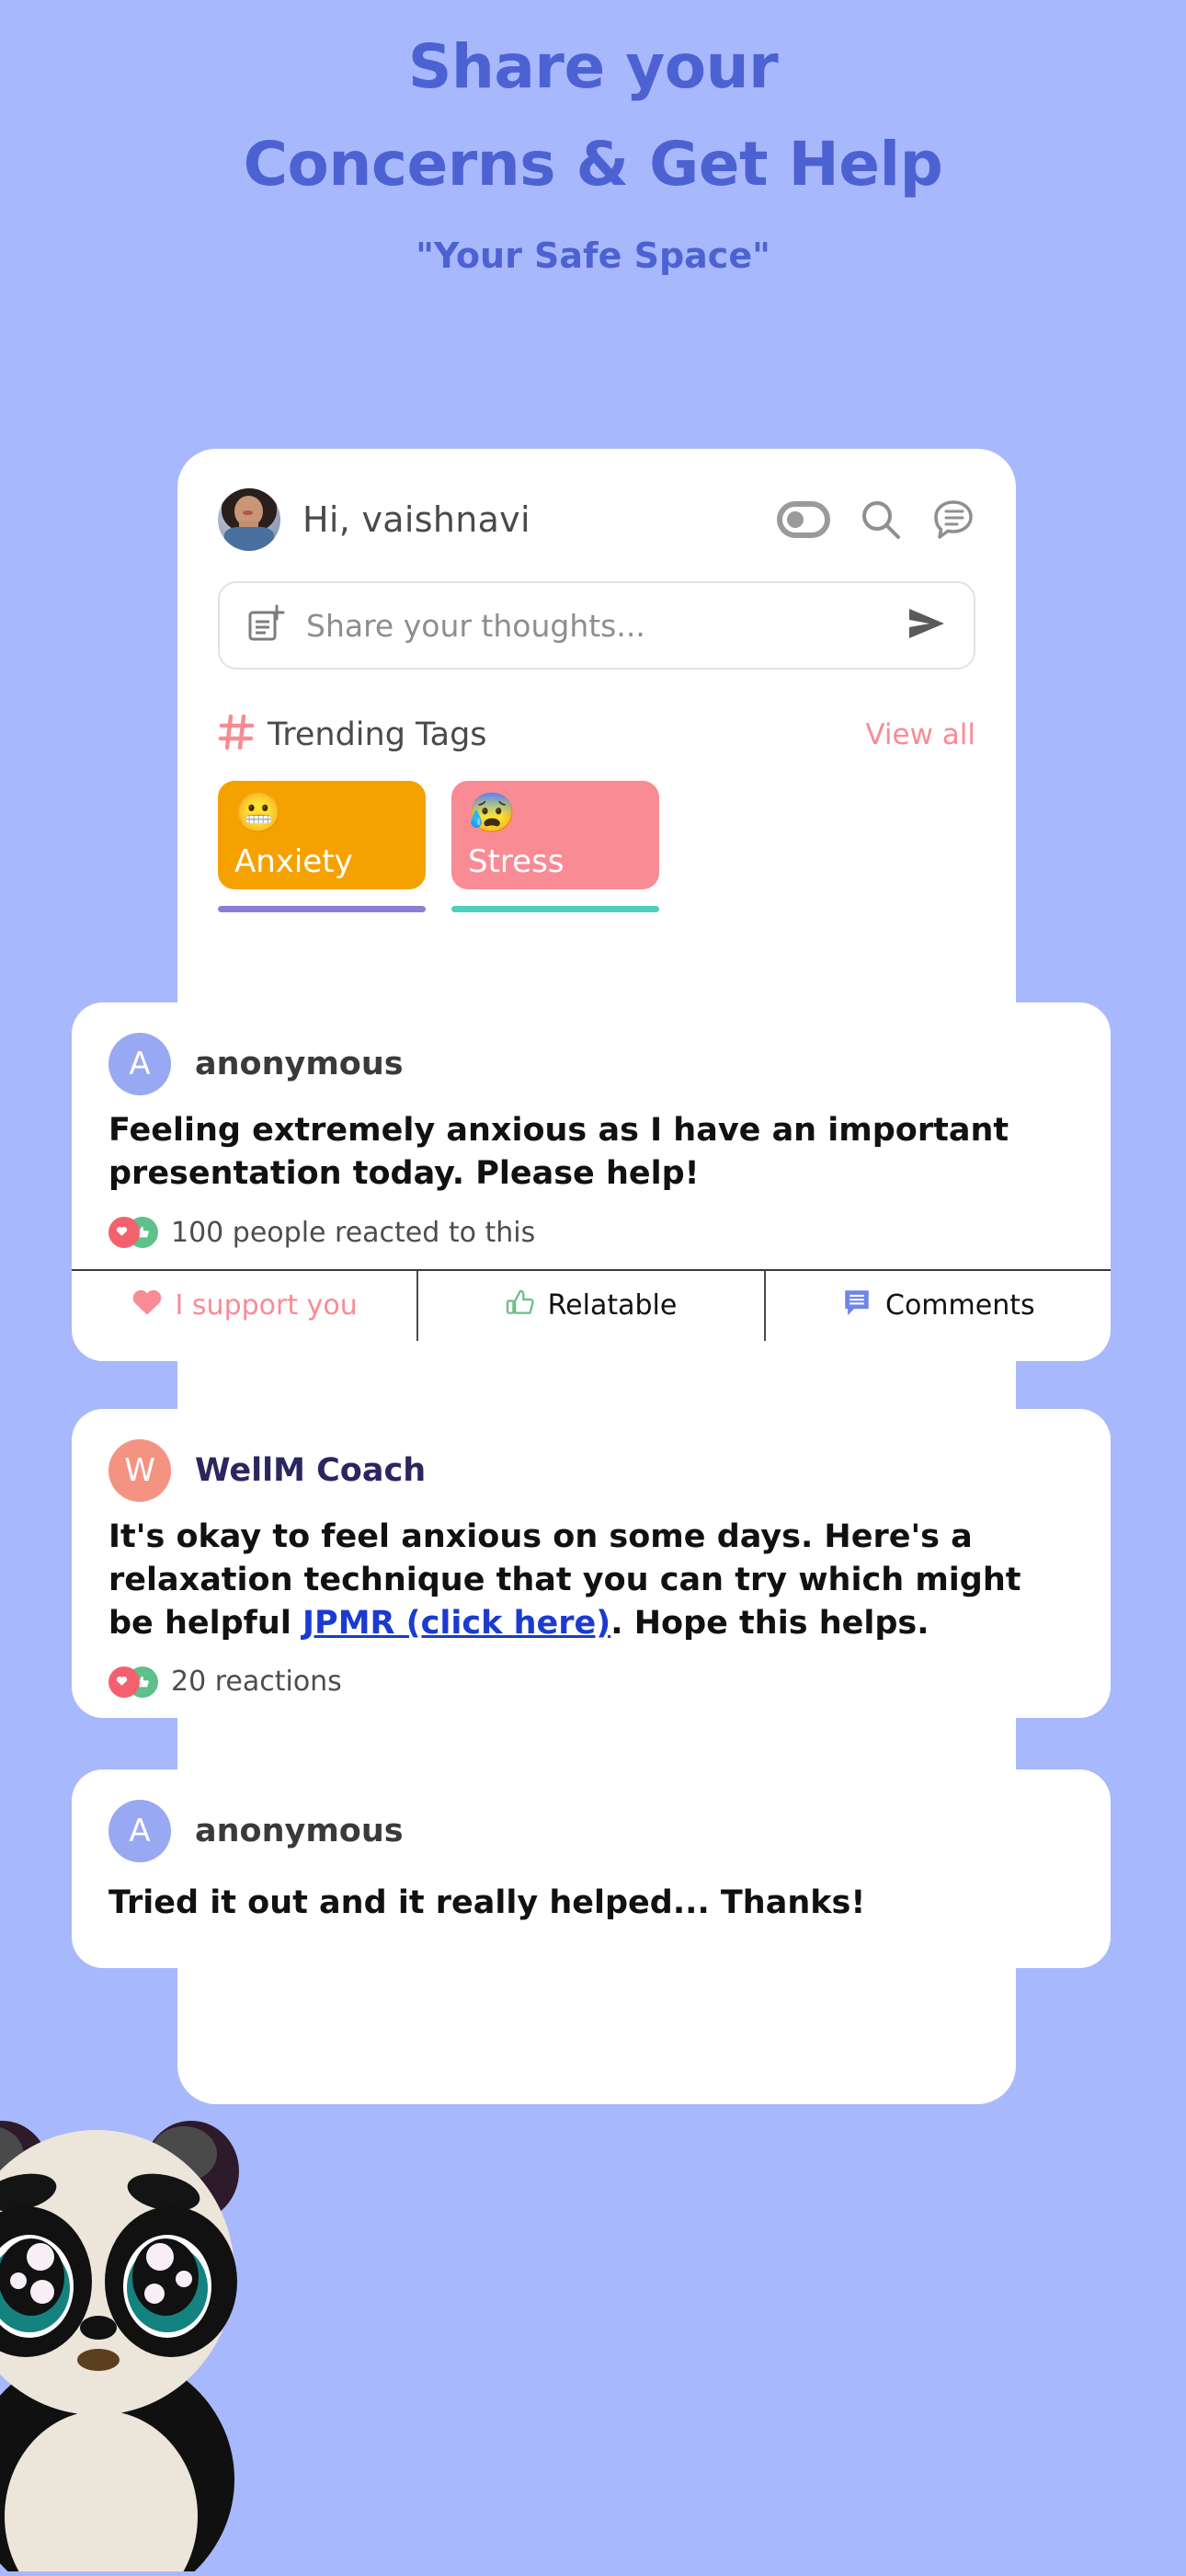 This screenshot has width=1186, height=2576. What do you see at coordinates (612, 1305) in the screenshot?
I see `relatable-label: Relatable` at bounding box center [612, 1305].